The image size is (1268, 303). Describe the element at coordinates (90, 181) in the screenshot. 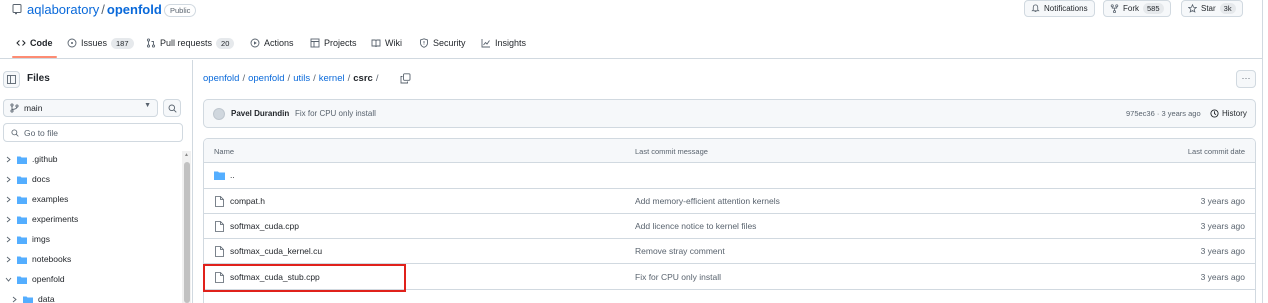

I see `tree-item-docs: docs` at that location.